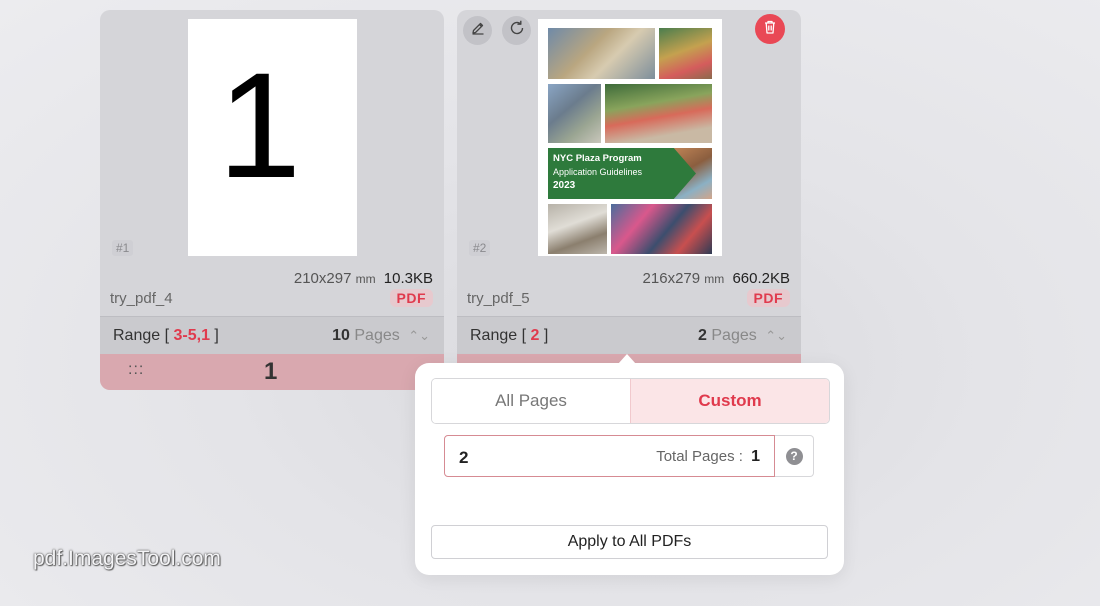 This screenshot has width=1100, height=606. I want to click on order-number: 1, so click(271, 371).